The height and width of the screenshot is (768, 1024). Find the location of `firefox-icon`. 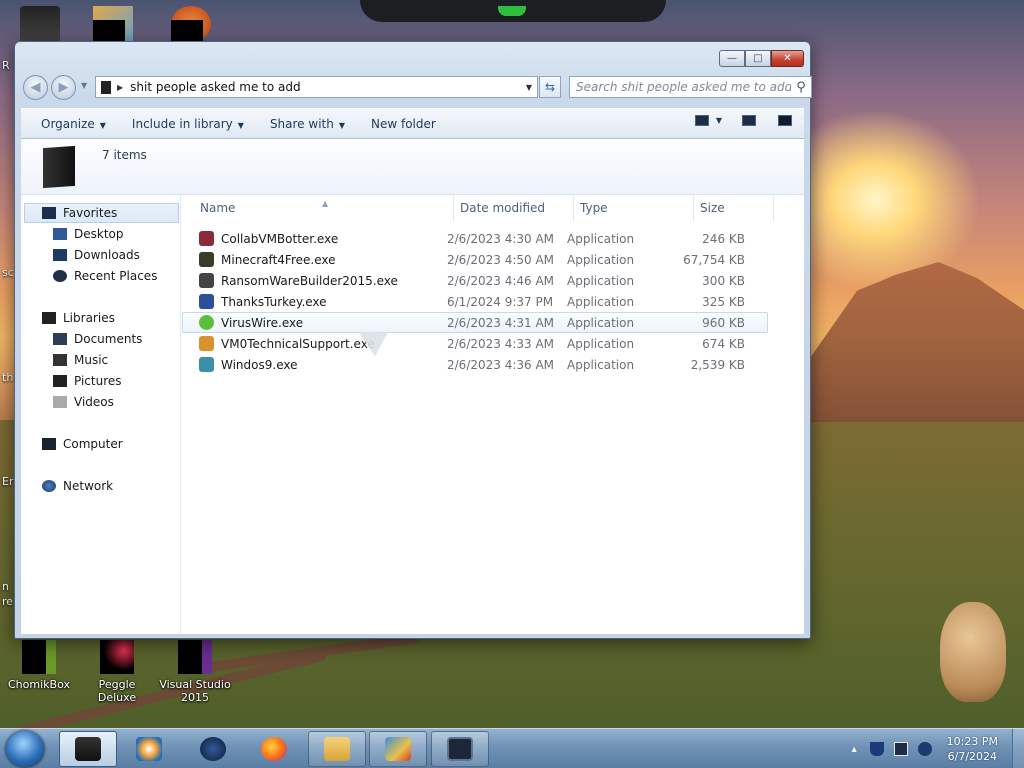

firefox-icon is located at coordinates (274, 749).